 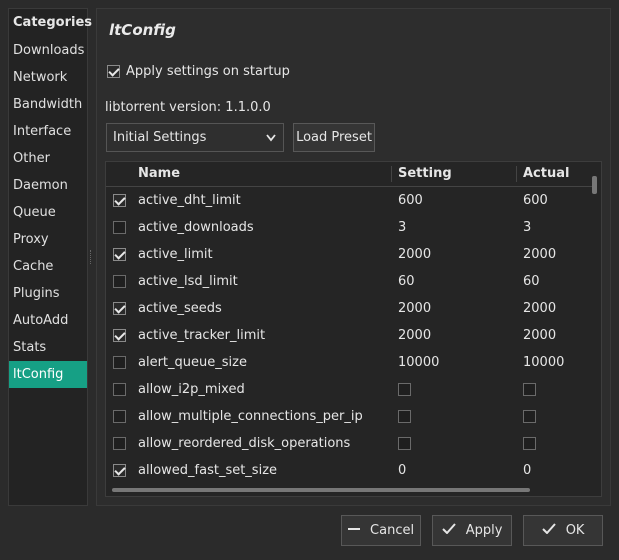 What do you see at coordinates (48, 158) in the screenshot?
I see `sidebar-item-other: Other` at bounding box center [48, 158].